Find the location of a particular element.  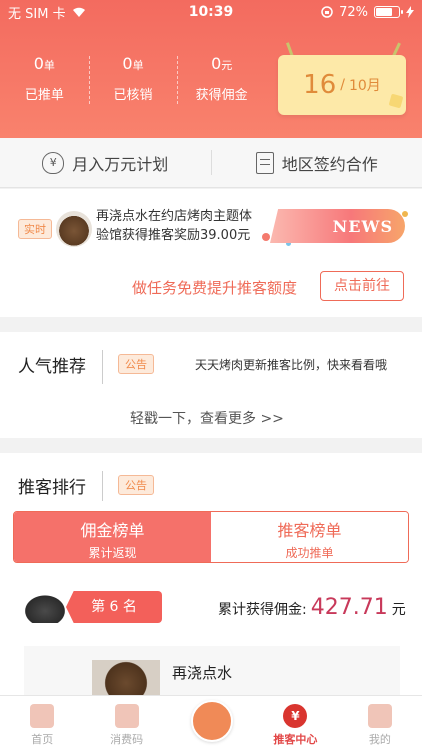

home-icon is located at coordinates (42, 716).